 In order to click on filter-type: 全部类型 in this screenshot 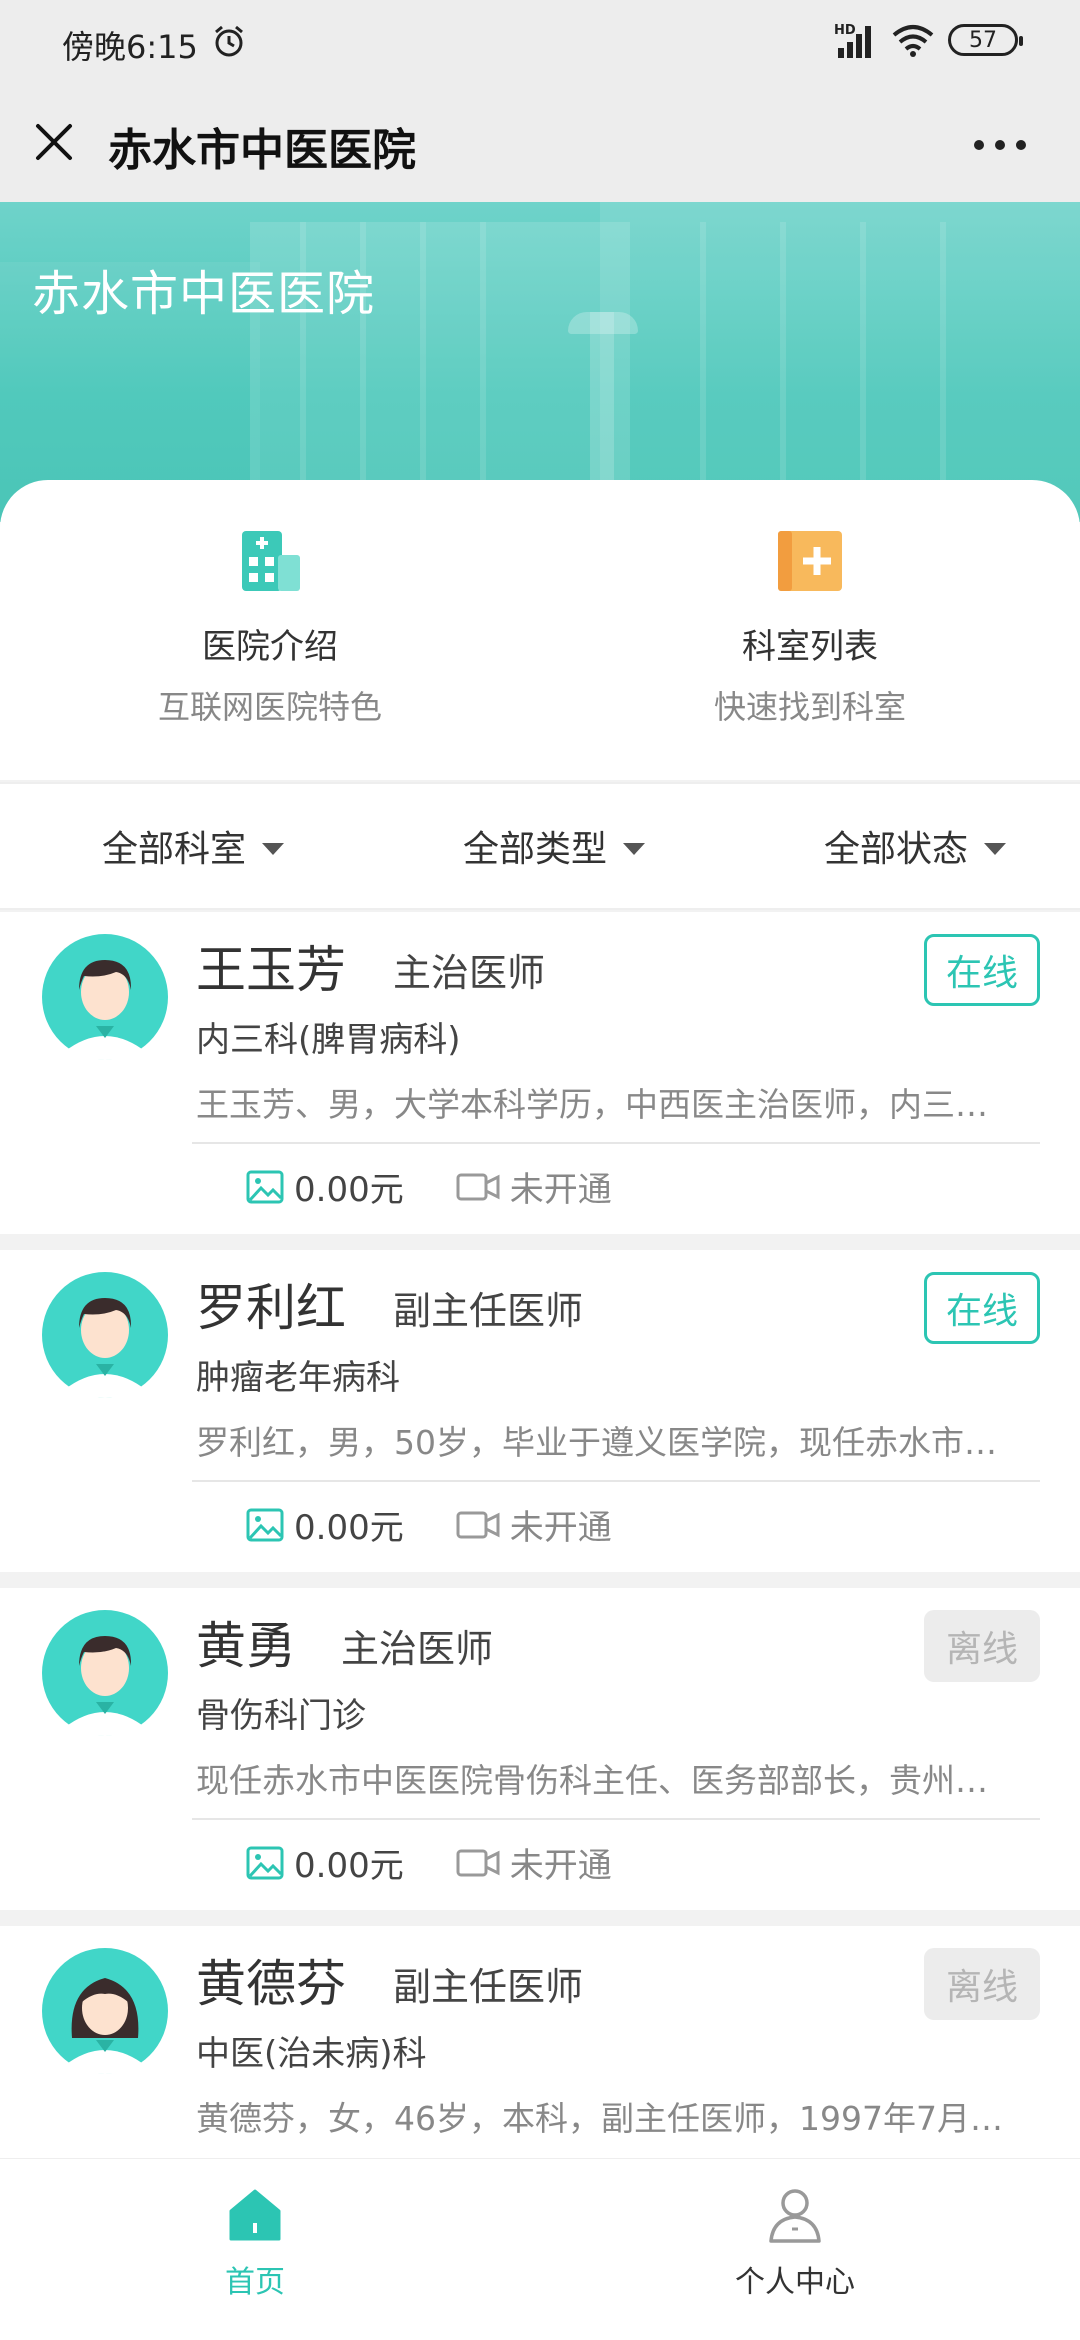, I will do `click(554, 846)`.